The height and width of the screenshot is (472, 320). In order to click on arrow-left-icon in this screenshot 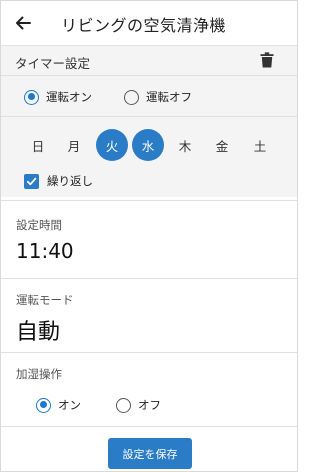, I will do `click(23, 23)`.